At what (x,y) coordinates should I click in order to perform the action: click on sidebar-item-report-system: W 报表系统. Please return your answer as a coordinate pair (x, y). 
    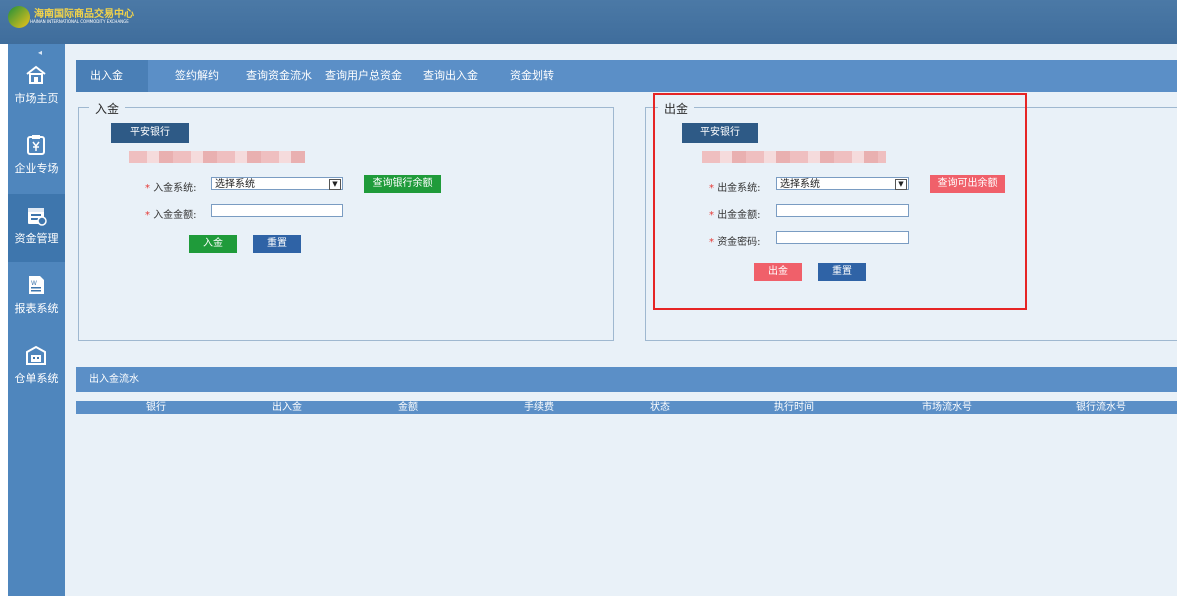
    Looking at the image, I should click on (36, 298).